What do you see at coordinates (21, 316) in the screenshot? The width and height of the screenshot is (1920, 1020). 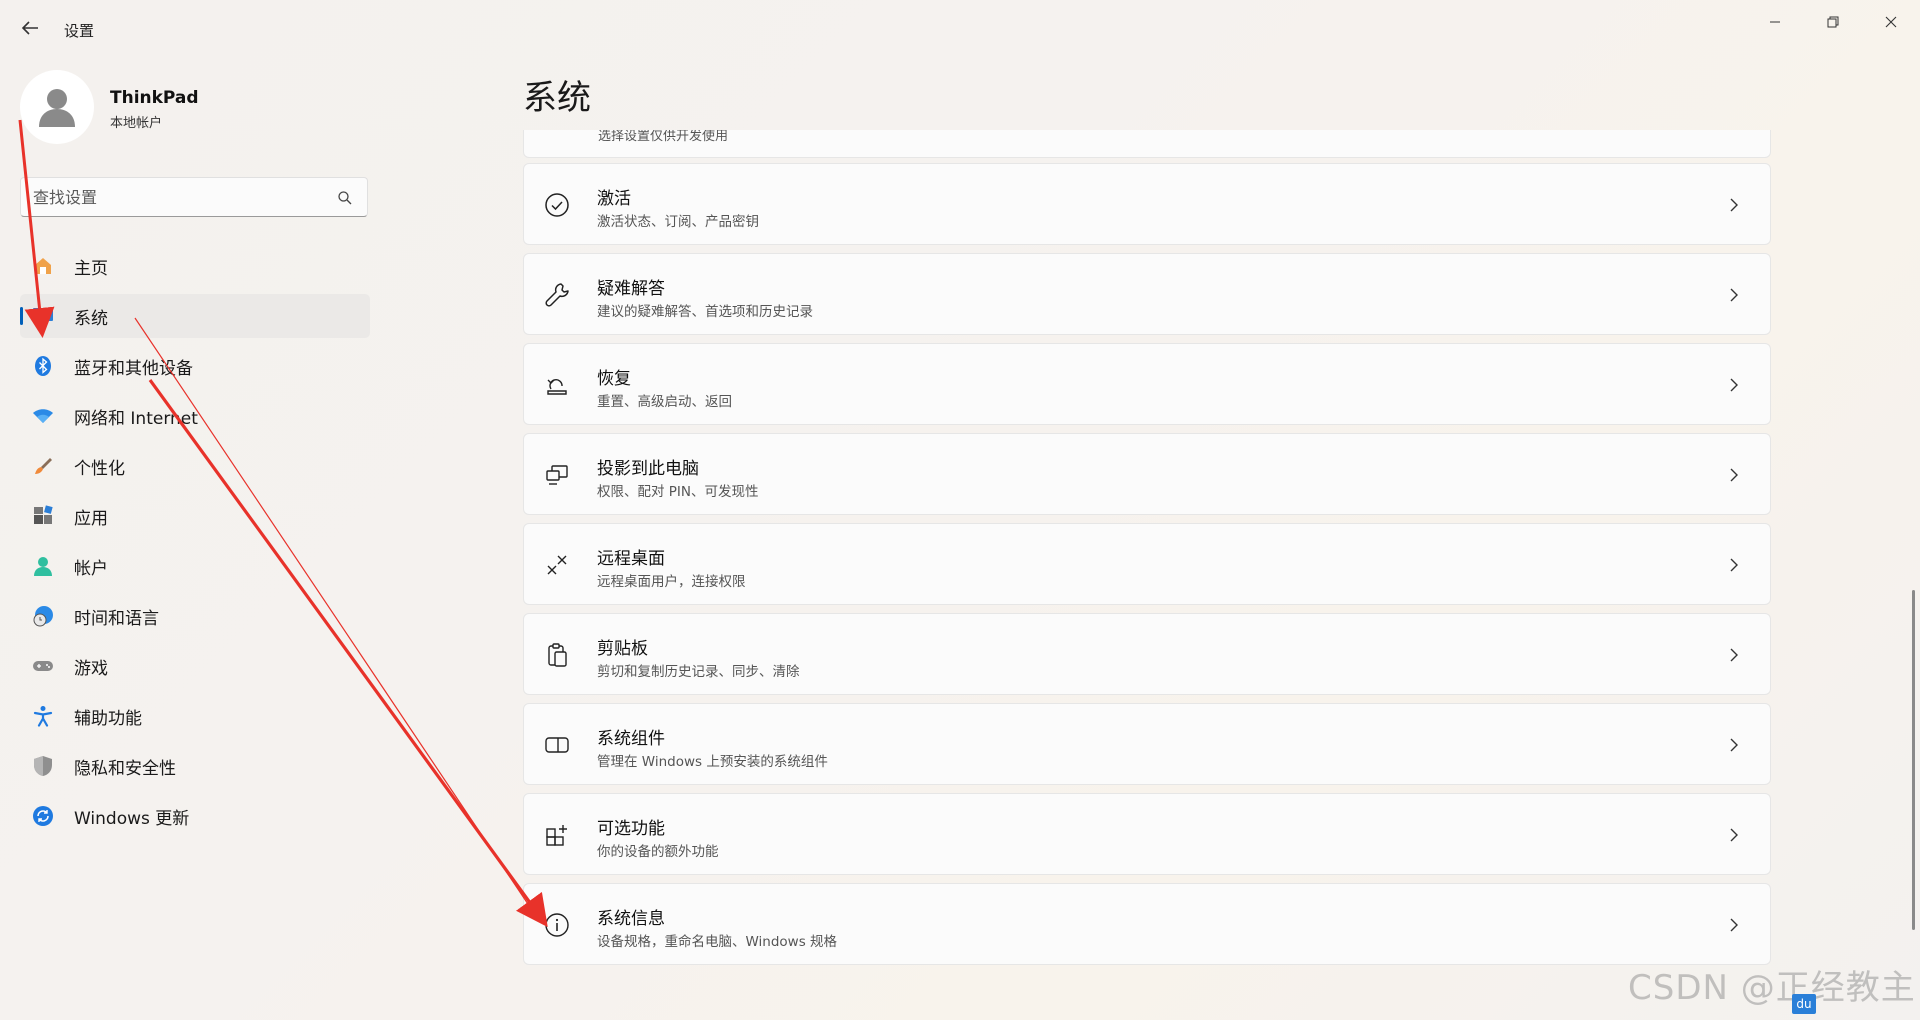 I see `active-indicator` at bounding box center [21, 316].